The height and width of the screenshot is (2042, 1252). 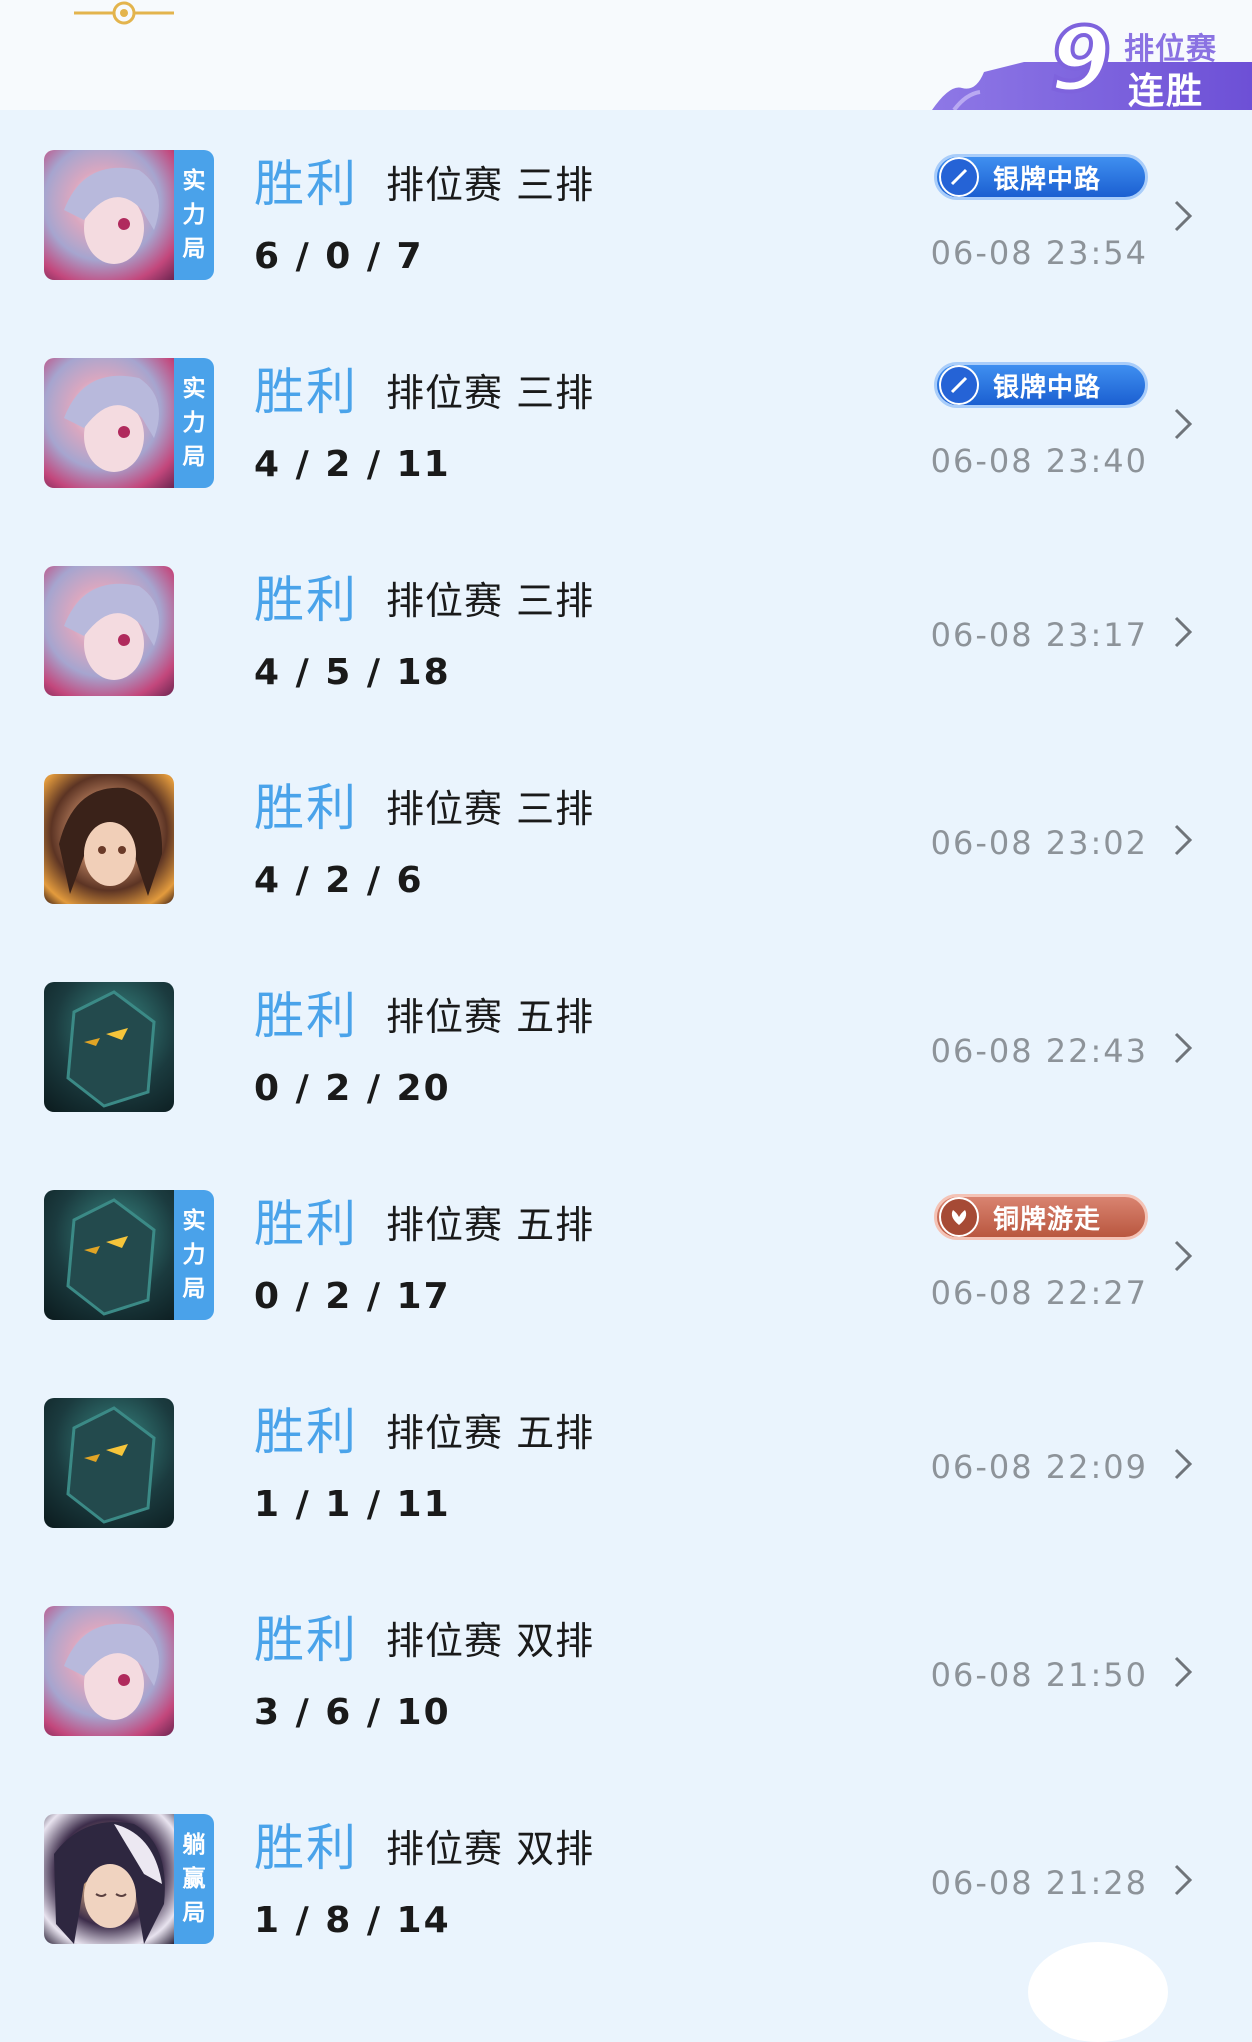 I want to click on match-time: 06-08 21:50, so click(x=1039, y=1675).